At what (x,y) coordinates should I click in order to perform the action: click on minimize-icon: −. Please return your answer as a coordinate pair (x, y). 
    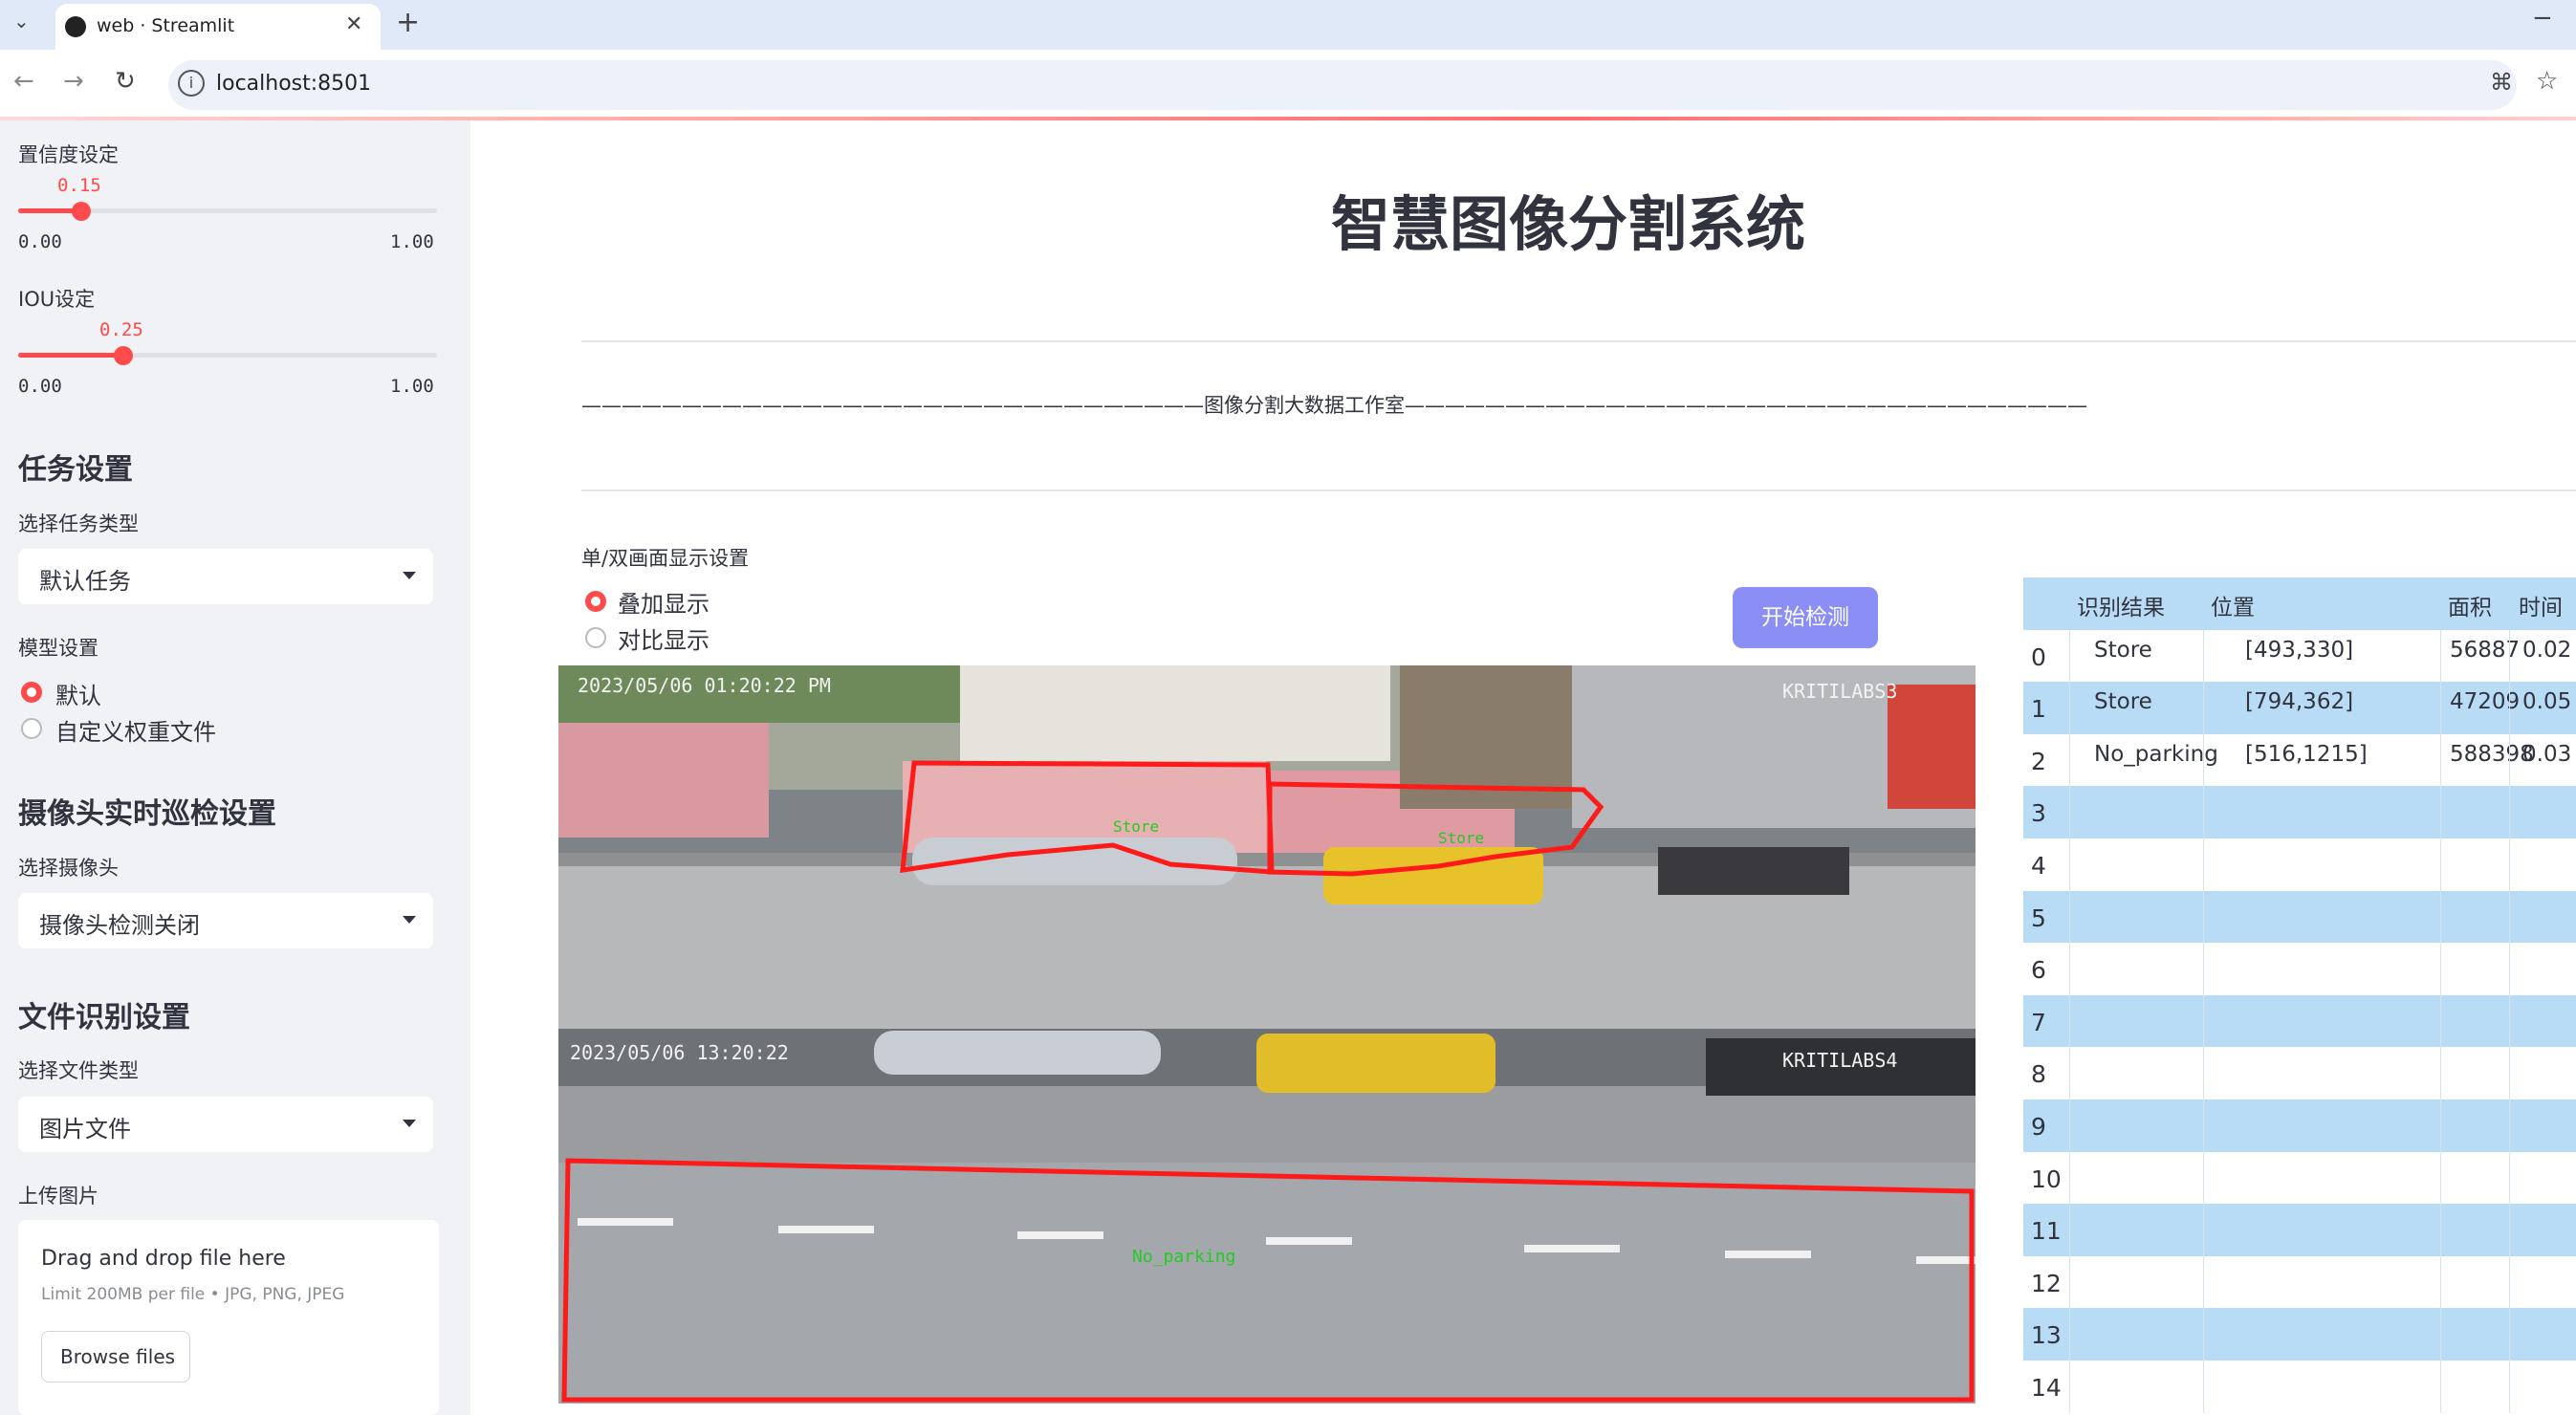
    Looking at the image, I should click on (2542, 18).